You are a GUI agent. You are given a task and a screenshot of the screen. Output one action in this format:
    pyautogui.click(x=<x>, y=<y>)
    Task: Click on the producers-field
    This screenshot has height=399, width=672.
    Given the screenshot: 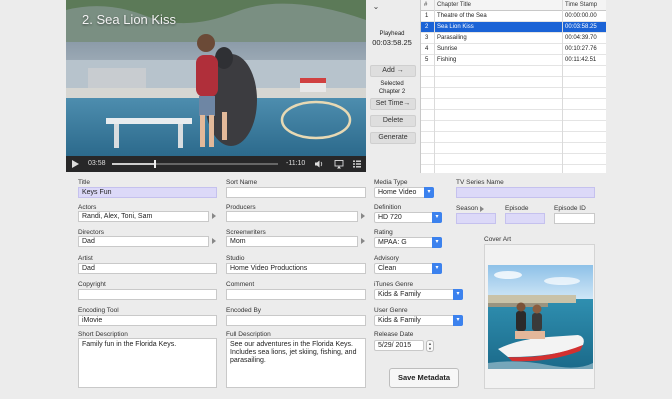 What is the action you would take?
    pyautogui.click(x=292, y=216)
    